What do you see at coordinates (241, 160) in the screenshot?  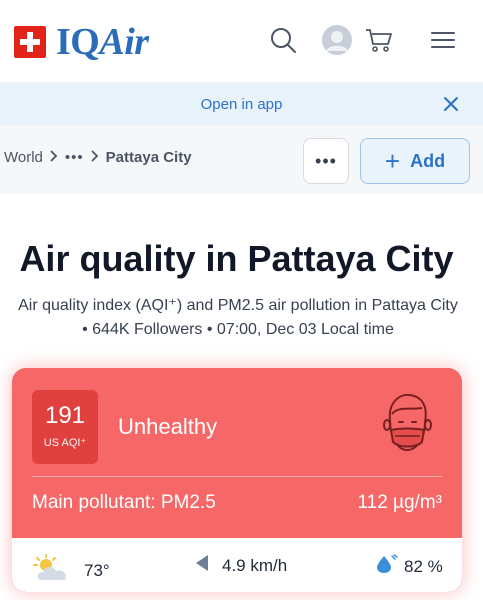 I see `breadcrumb-bar: World ••• Pattaya City ••• + Add` at bounding box center [241, 160].